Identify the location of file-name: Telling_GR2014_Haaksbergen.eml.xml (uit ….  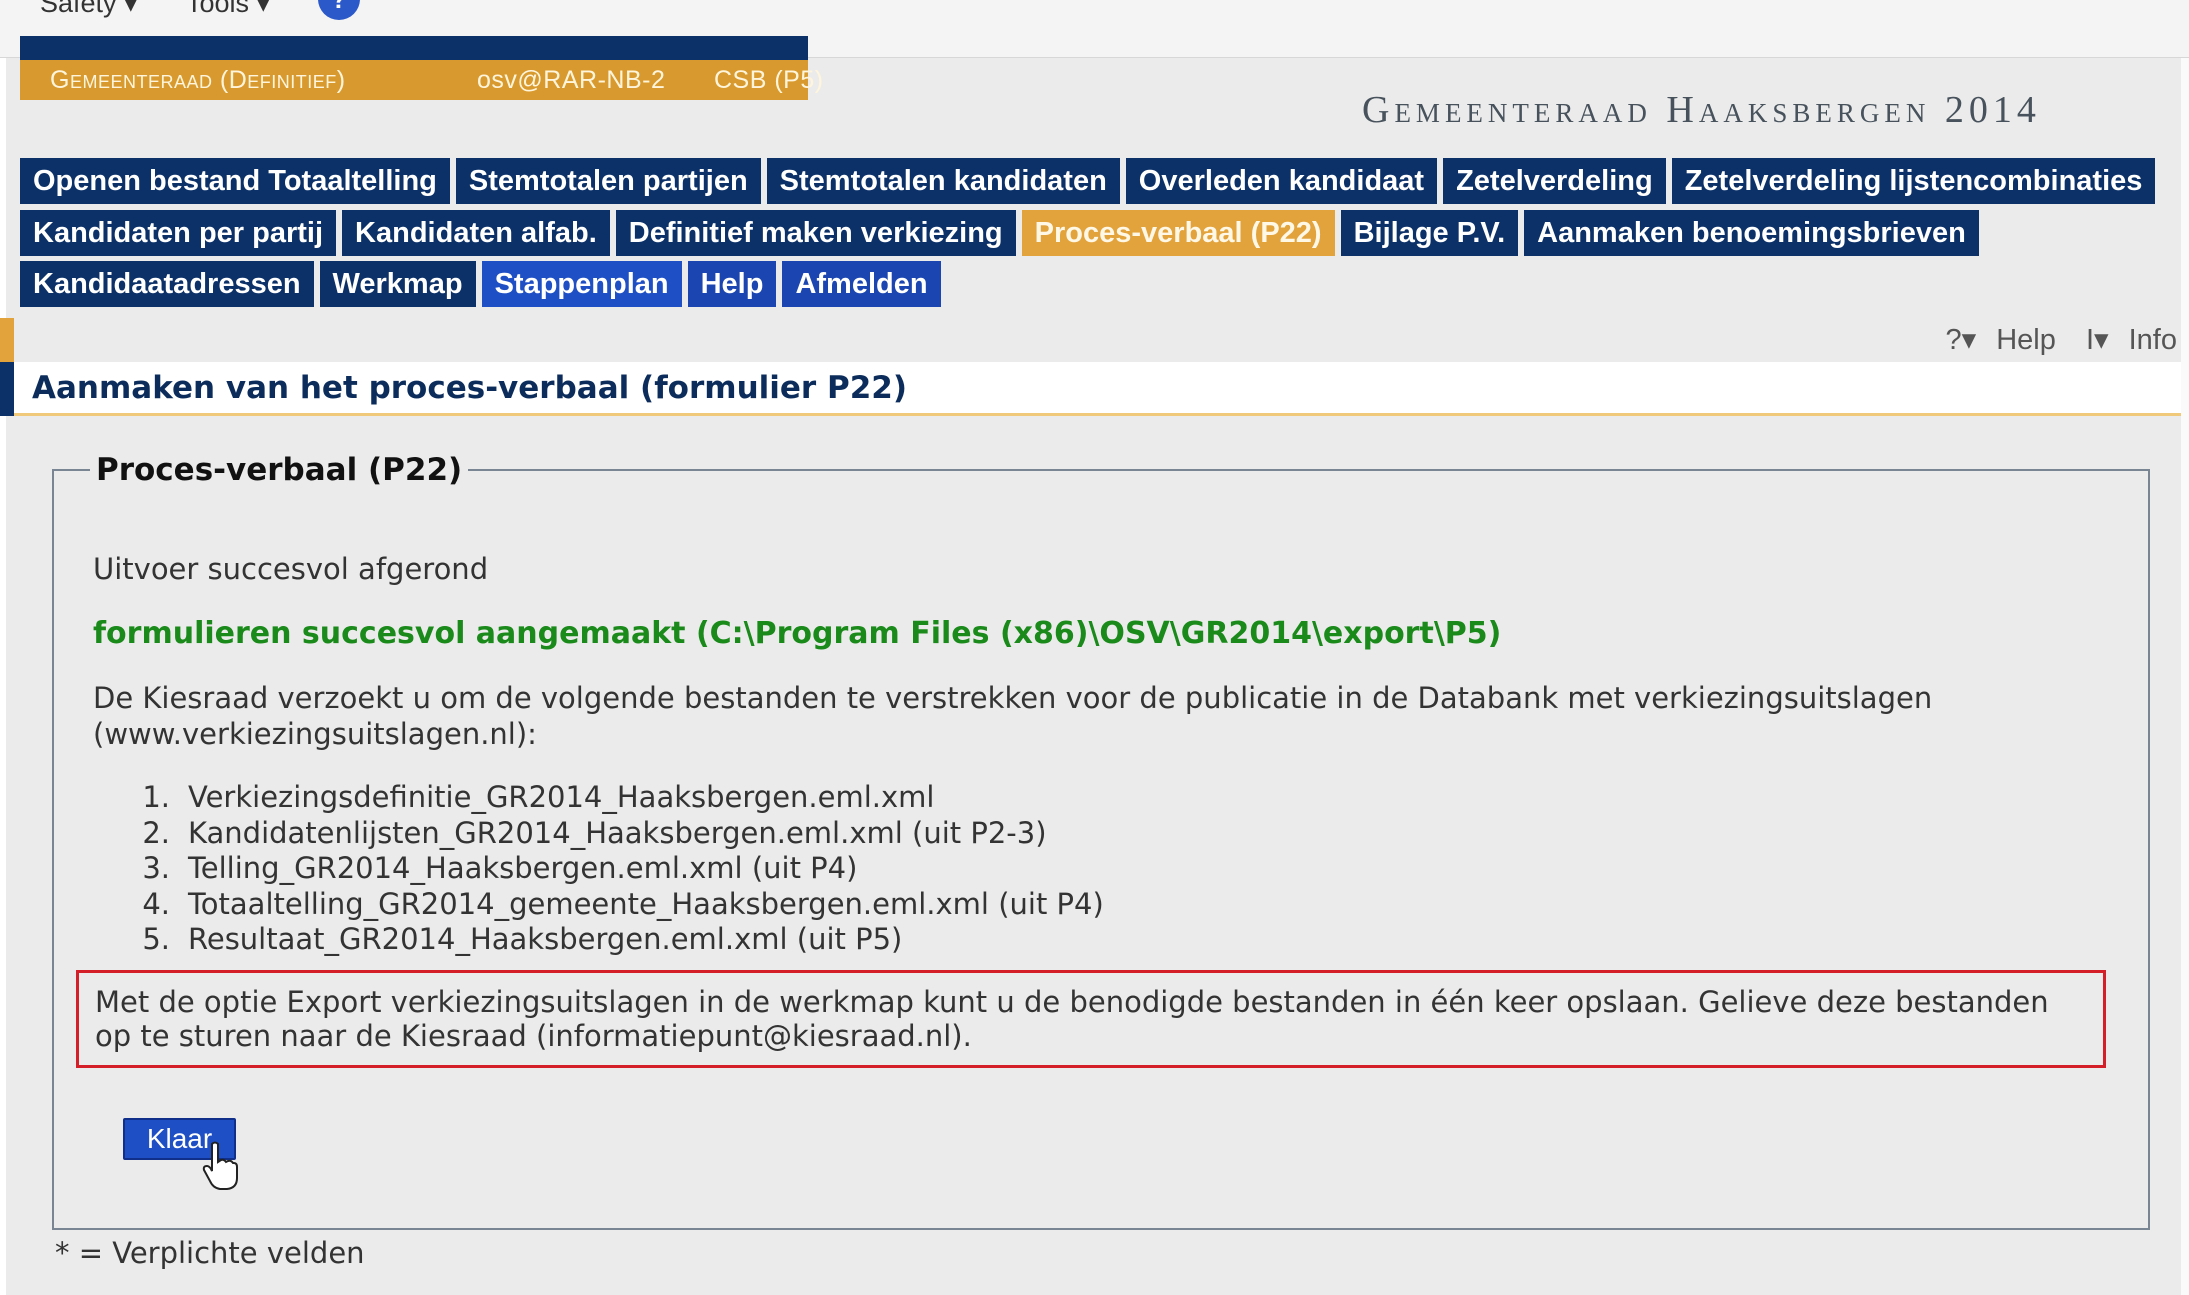
(523, 868).